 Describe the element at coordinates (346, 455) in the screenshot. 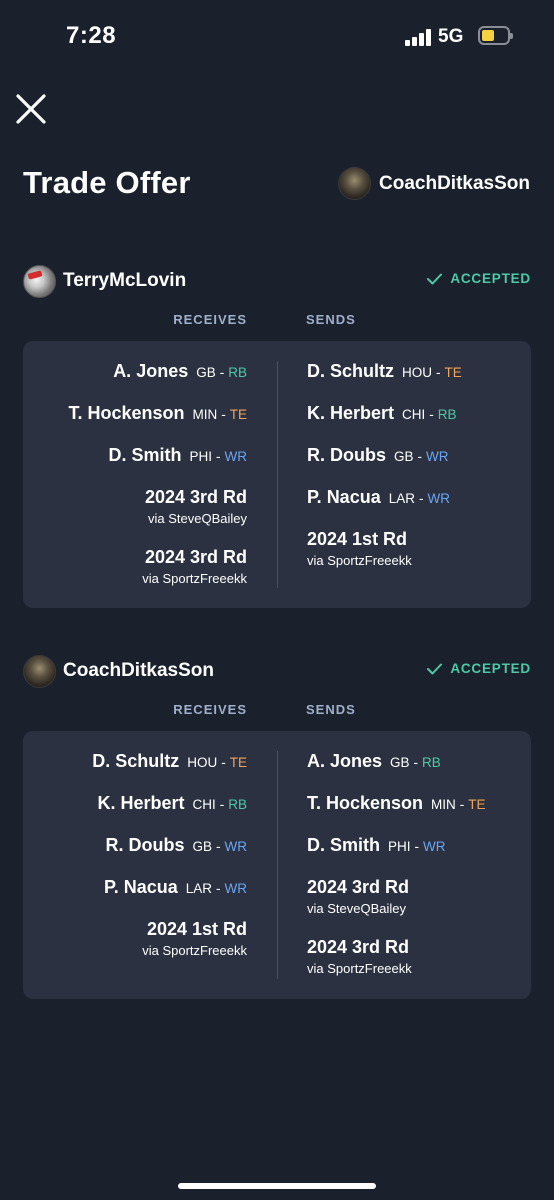

I see `player-name: R. Doubs` at that location.